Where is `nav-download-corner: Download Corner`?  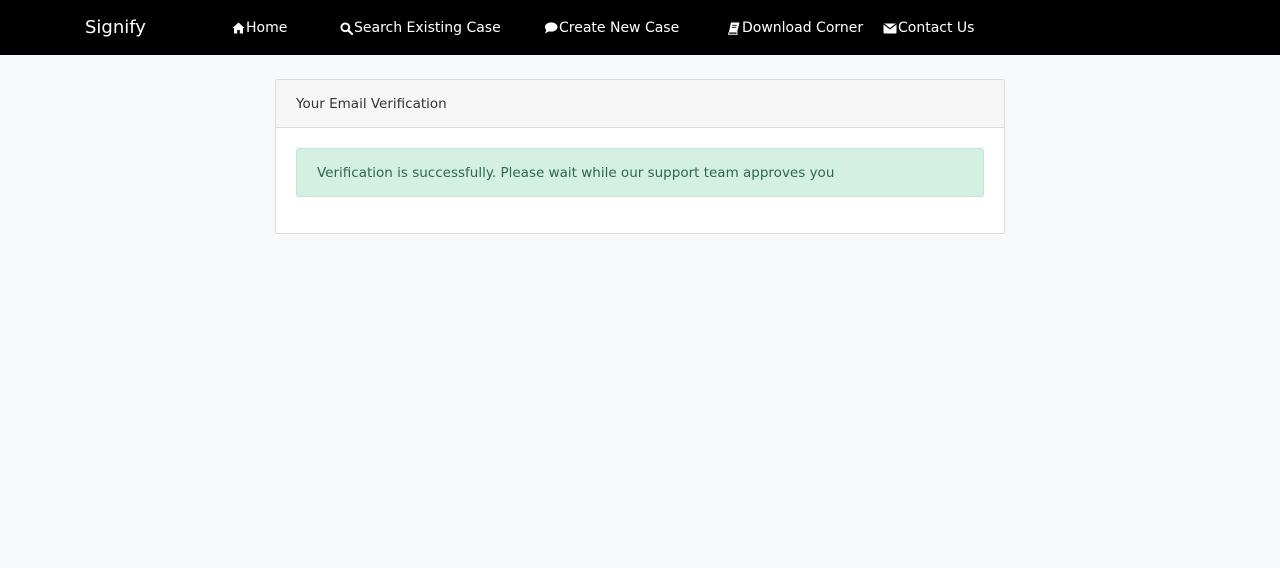
nav-download-corner: Download Corner is located at coordinates (795, 28).